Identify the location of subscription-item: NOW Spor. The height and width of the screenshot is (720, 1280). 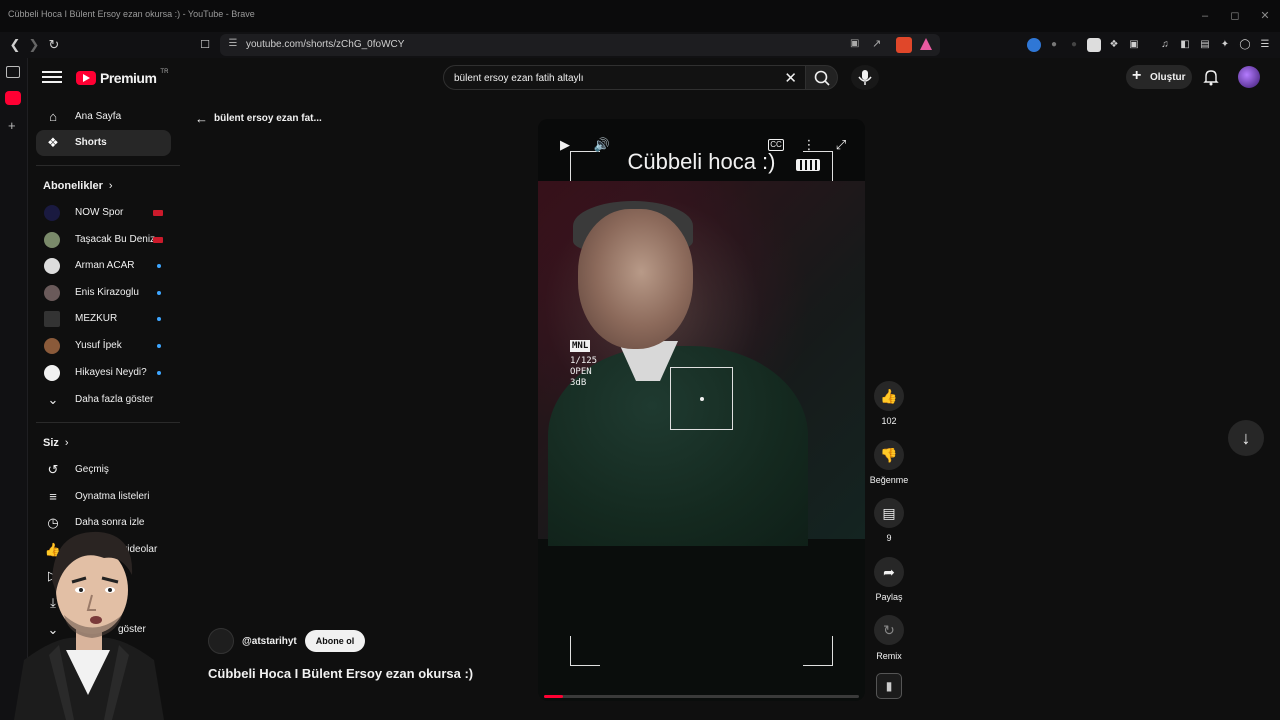
(103, 213).